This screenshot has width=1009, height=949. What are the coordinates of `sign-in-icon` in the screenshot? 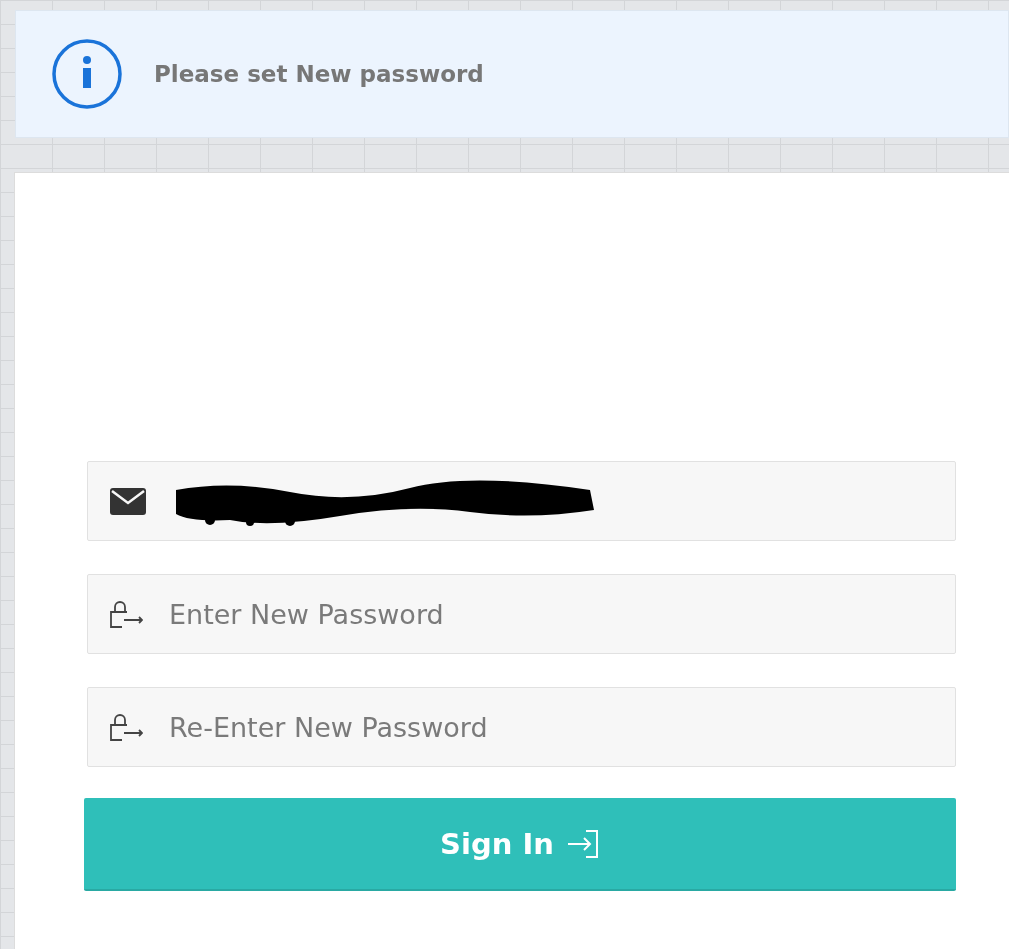 It's located at (582, 843).